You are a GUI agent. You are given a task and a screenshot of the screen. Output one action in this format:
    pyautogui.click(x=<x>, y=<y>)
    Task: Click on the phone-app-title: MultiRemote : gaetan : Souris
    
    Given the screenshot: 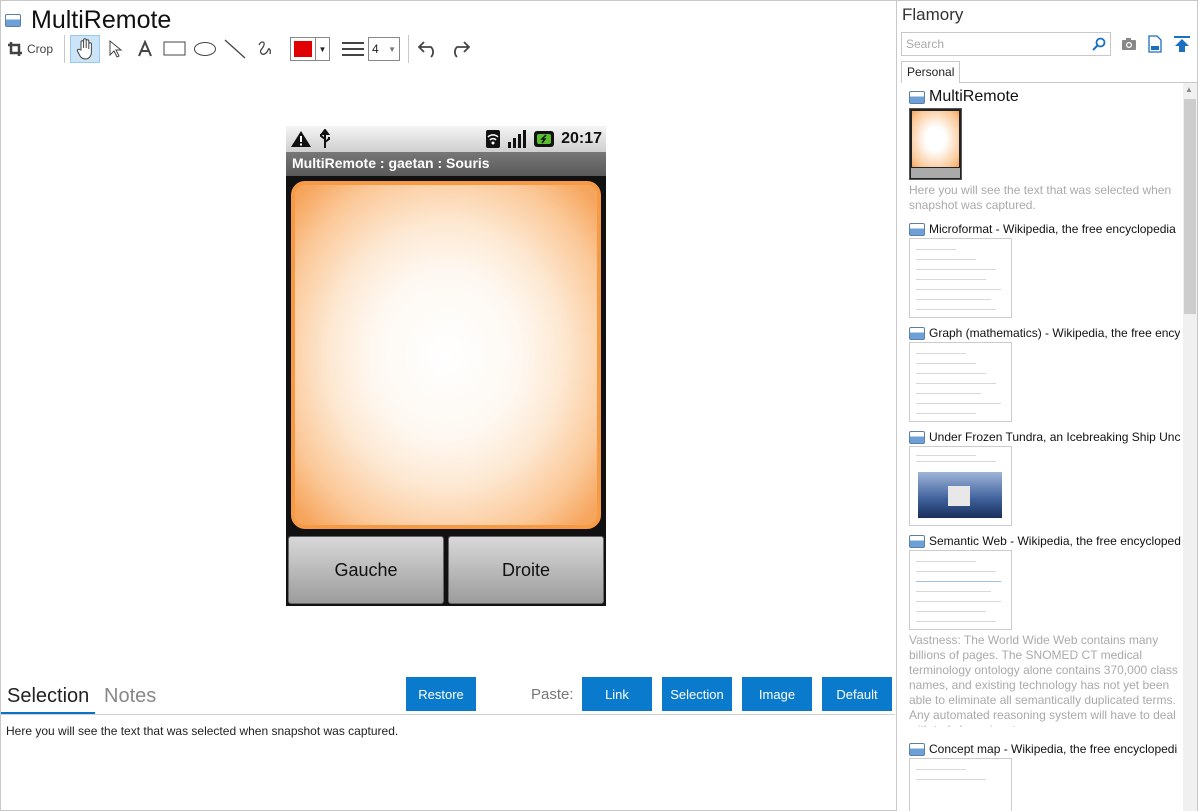 What is the action you would take?
    pyautogui.click(x=446, y=164)
    